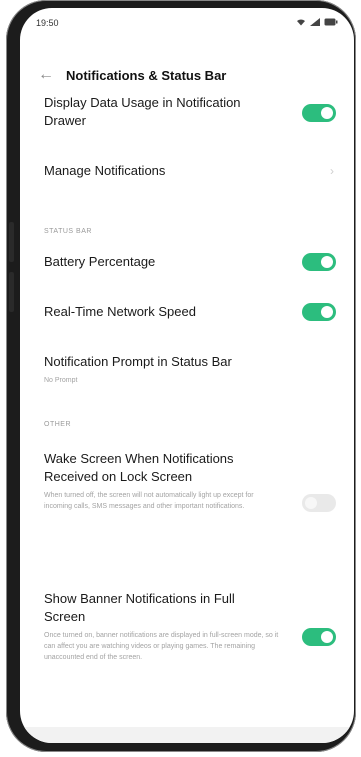  Describe the element at coordinates (332, 171) in the screenshot. I see `chevron-right-icon: ›` at that location.